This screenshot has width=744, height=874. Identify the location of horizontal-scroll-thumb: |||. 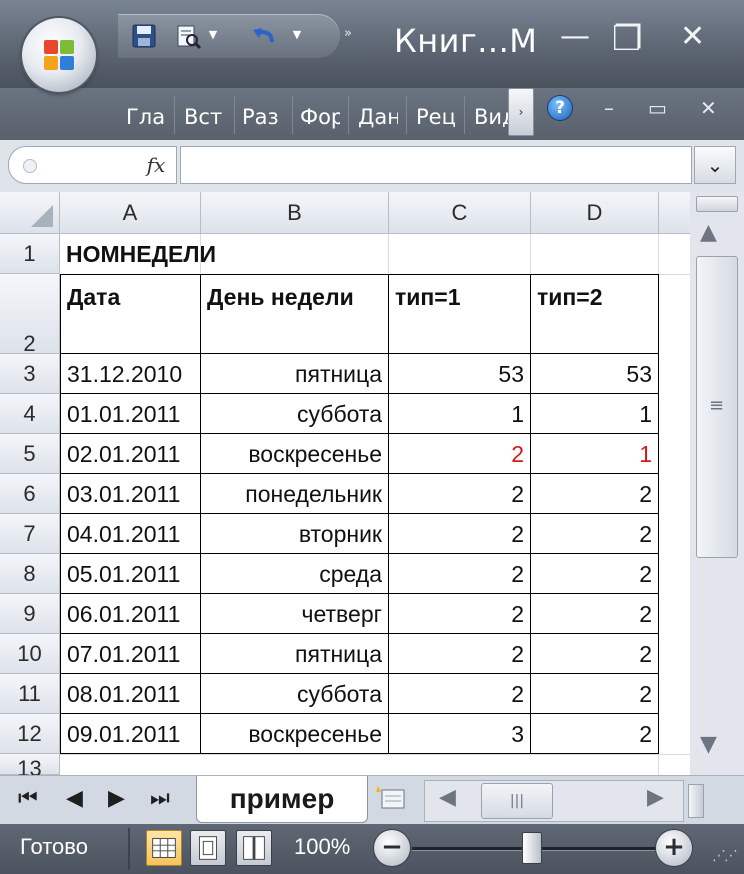
(517, 801).